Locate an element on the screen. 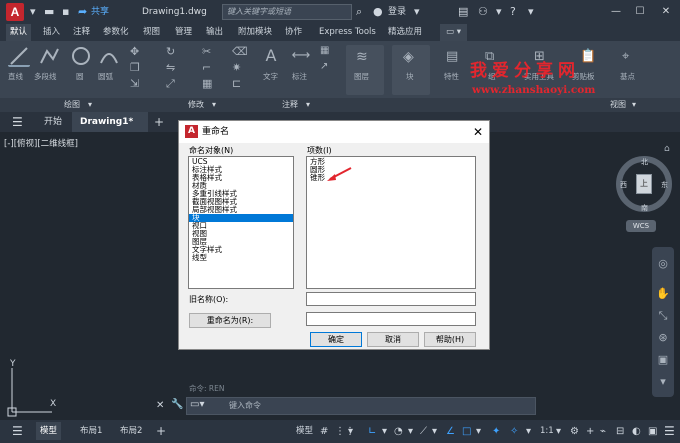 The image size is (680, 443). login-dropdown-icon: ▾ is located at coordinates (417, 12).